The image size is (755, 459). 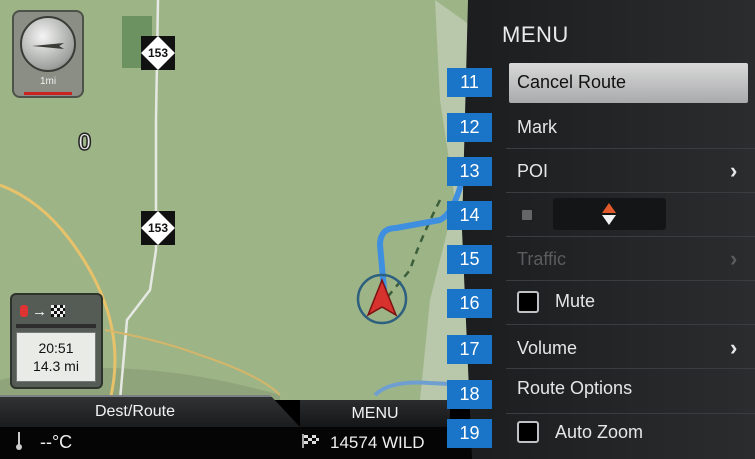 I want to click on mute-checkbox, so click(x=528, y=302).